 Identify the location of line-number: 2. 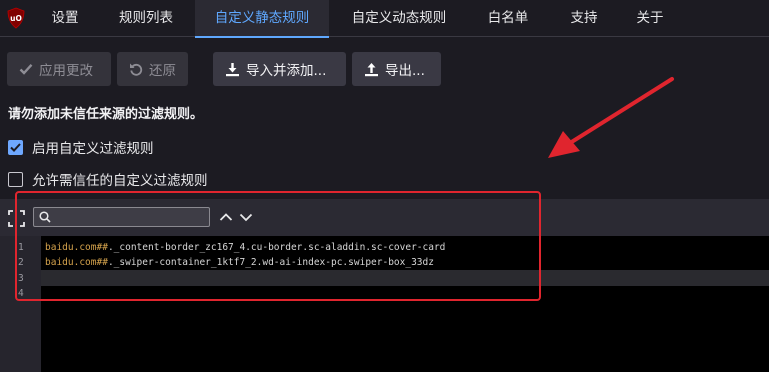
(21, 262).